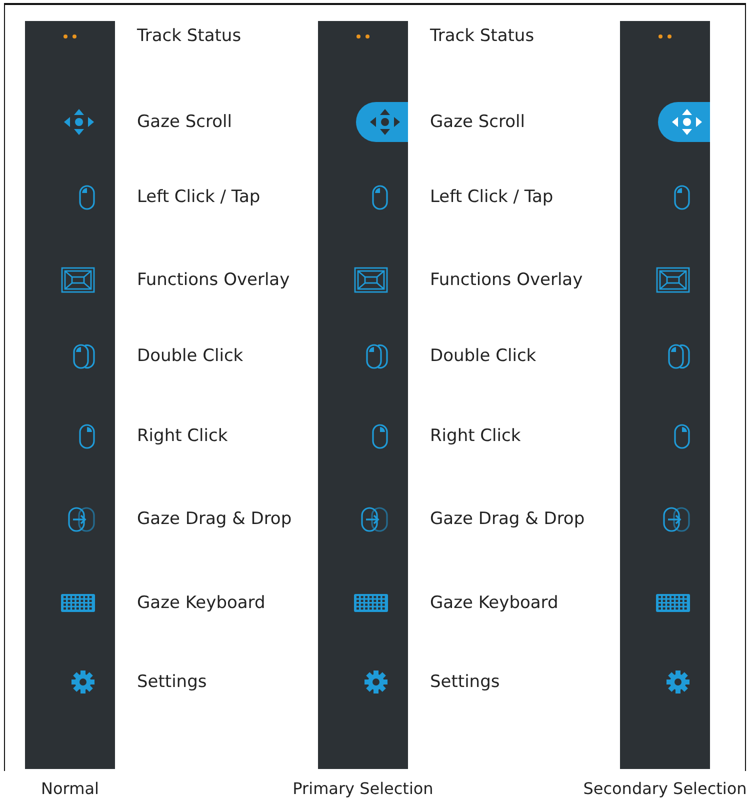 This screenshot has height=807, width=751. What do you see at coordinates (70, 788) in the screenshot?
I see `panel-caption: Normal` at bounding box center [70, 788].